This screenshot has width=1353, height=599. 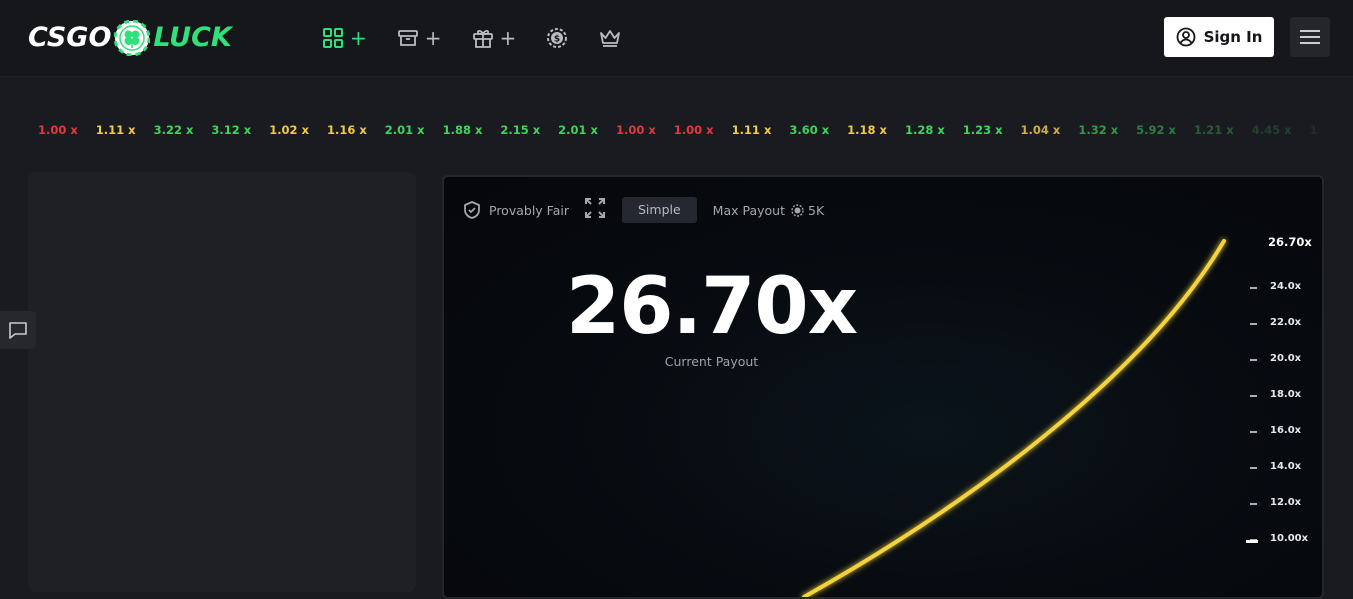 What do you see at coordinates (1286, 430) in the screenshot?
I see `axis-tick-label: 16.0x` at bounding box center [1286, 430].